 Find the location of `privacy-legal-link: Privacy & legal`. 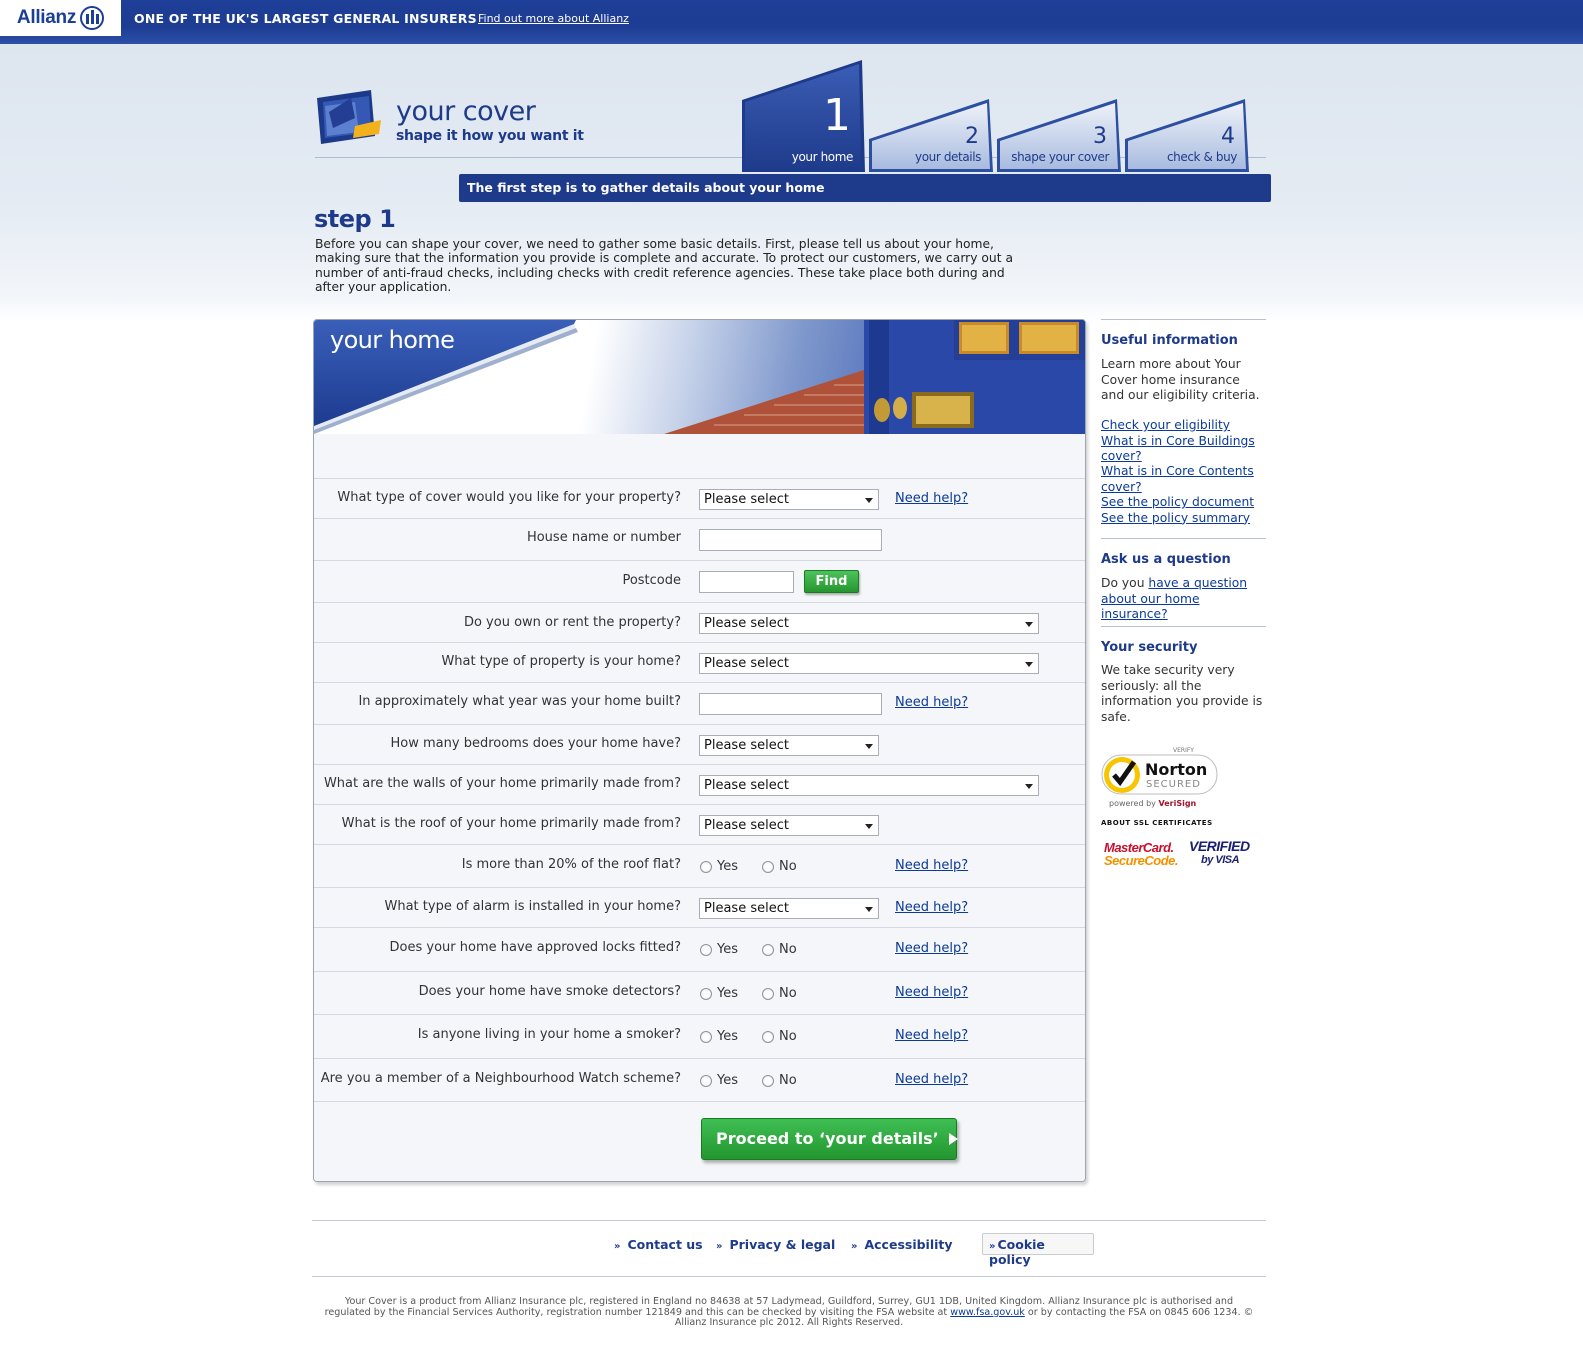

privacy-legal-link: Privacy & legal is located at coordinates (775, 1244).